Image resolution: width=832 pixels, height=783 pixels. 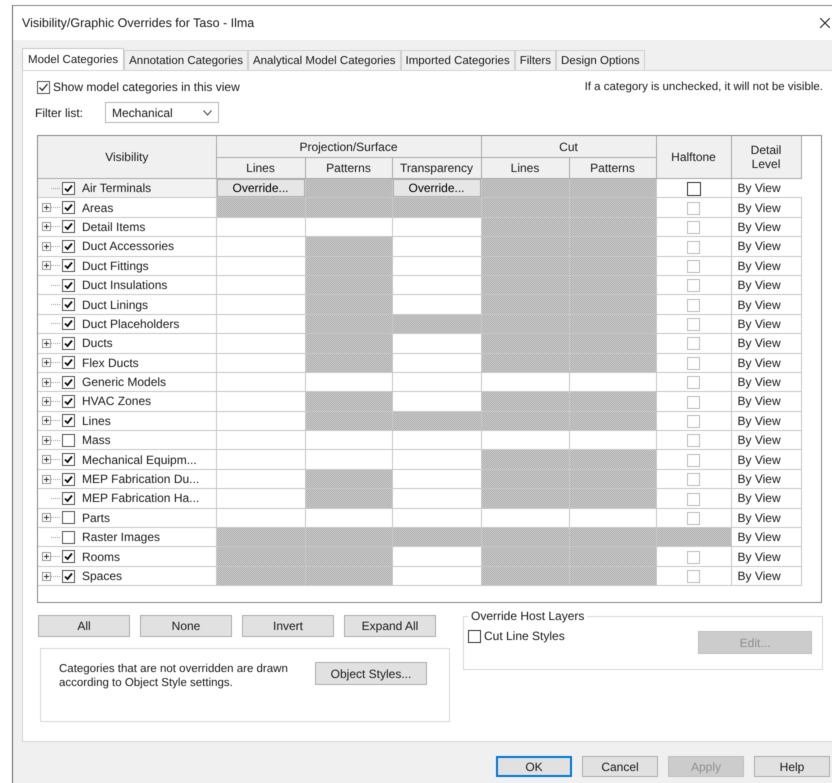 What do you see at coordinates (534, 766) in the screenshot?
I see `dialog-button: OK` at bounding box center [534, 766].